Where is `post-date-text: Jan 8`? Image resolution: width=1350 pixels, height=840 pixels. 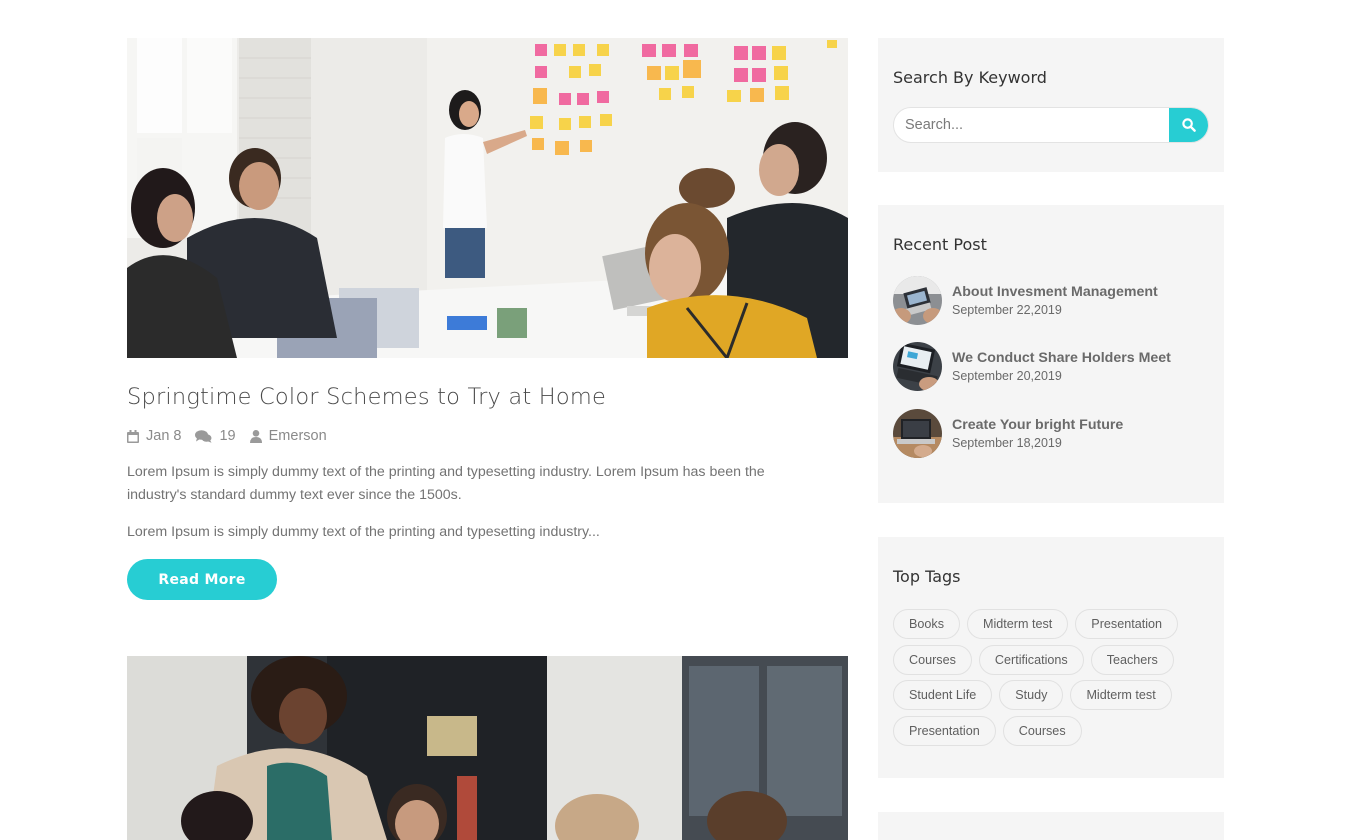 post-date-text: Jan 8 is located at coordinates (164, 436).